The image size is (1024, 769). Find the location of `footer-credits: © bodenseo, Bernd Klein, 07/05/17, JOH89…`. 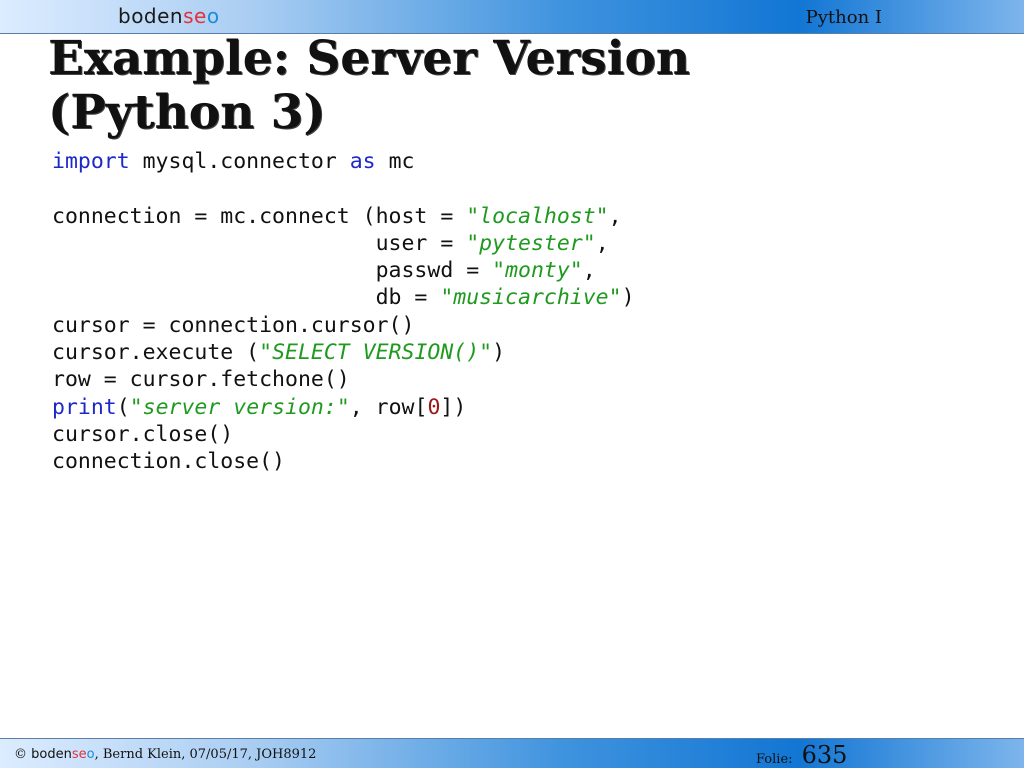

footer-credits: © bodenseo, Bernd Klein, 07/05/17, JOH89… is located at coordinates (165, 754).